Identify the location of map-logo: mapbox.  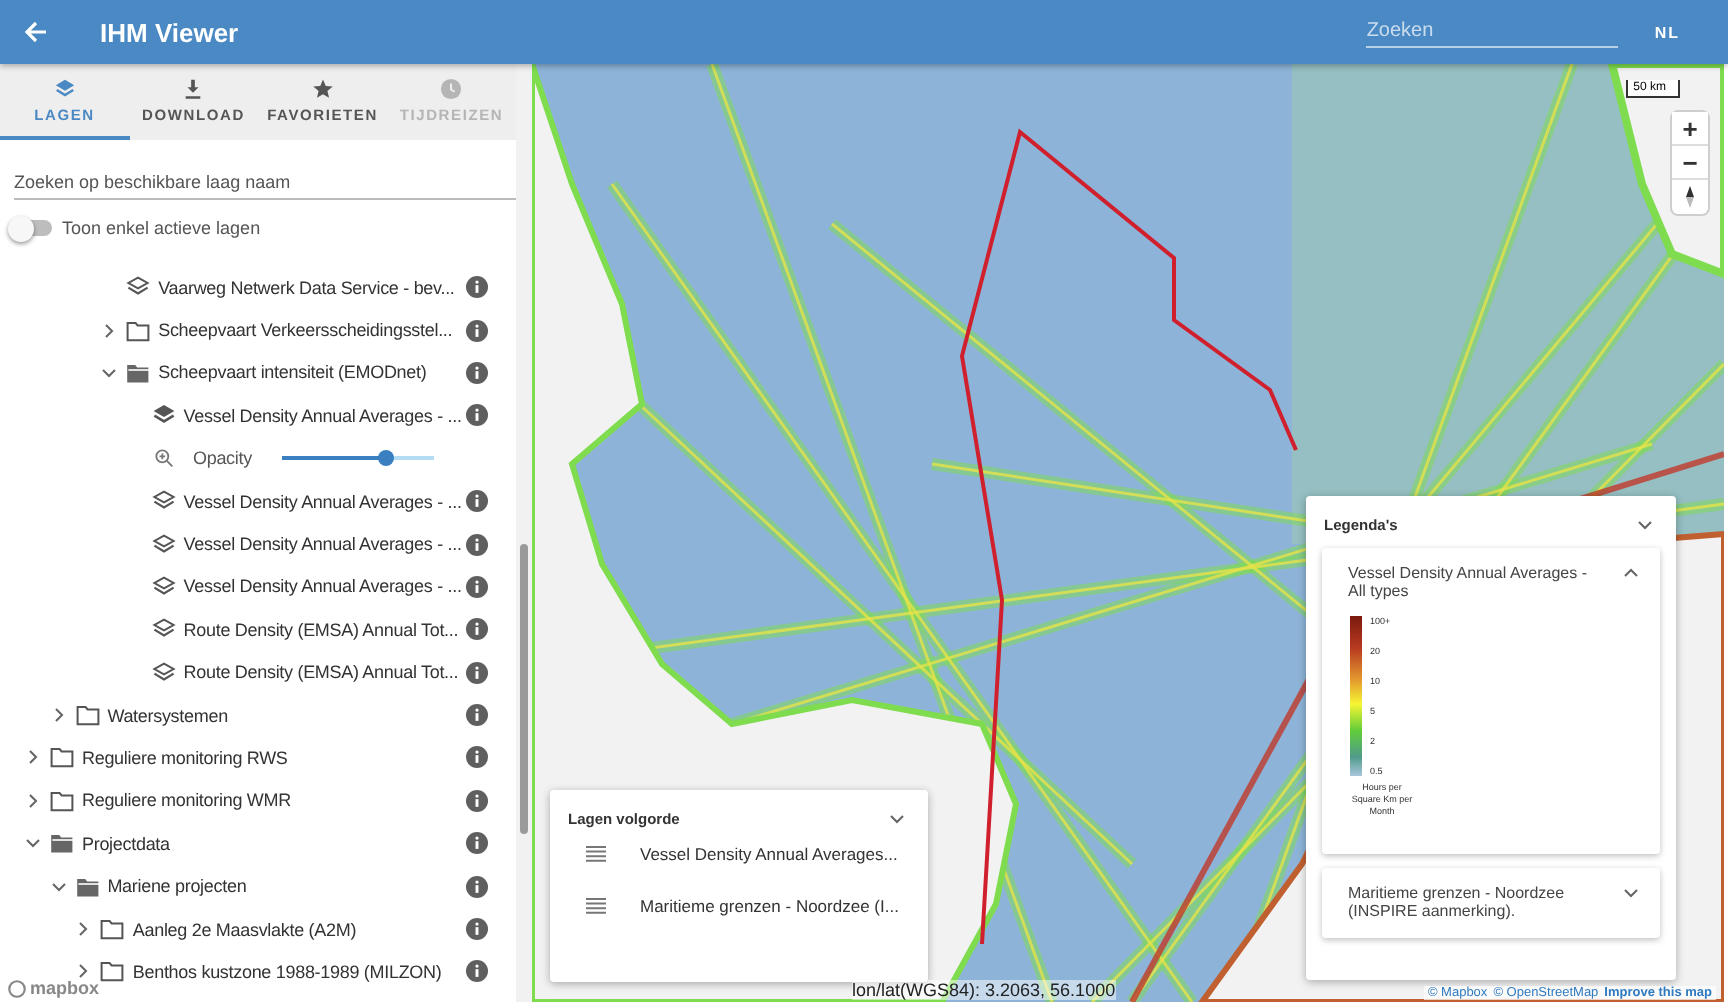
(54, 988).